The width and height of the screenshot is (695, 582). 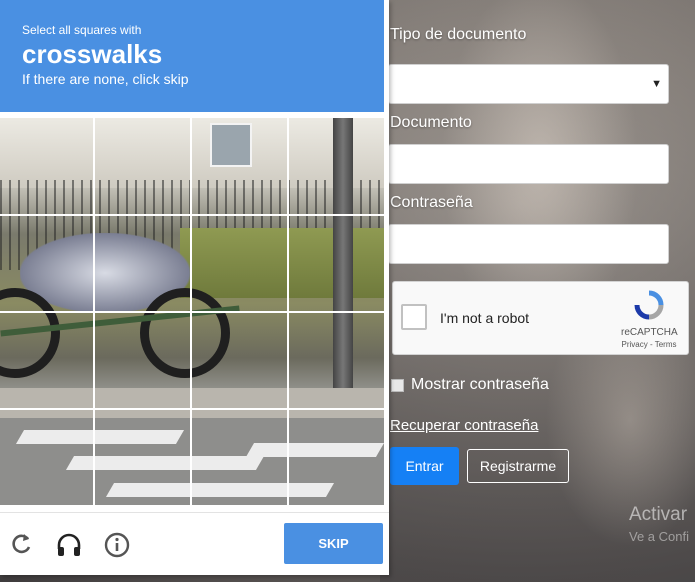 I want to click on audio-icon, so click(x=68, y=544).